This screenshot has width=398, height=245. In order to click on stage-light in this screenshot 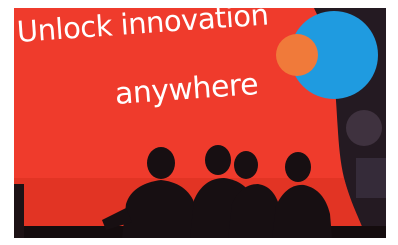, I will do `click(364, 128)`.